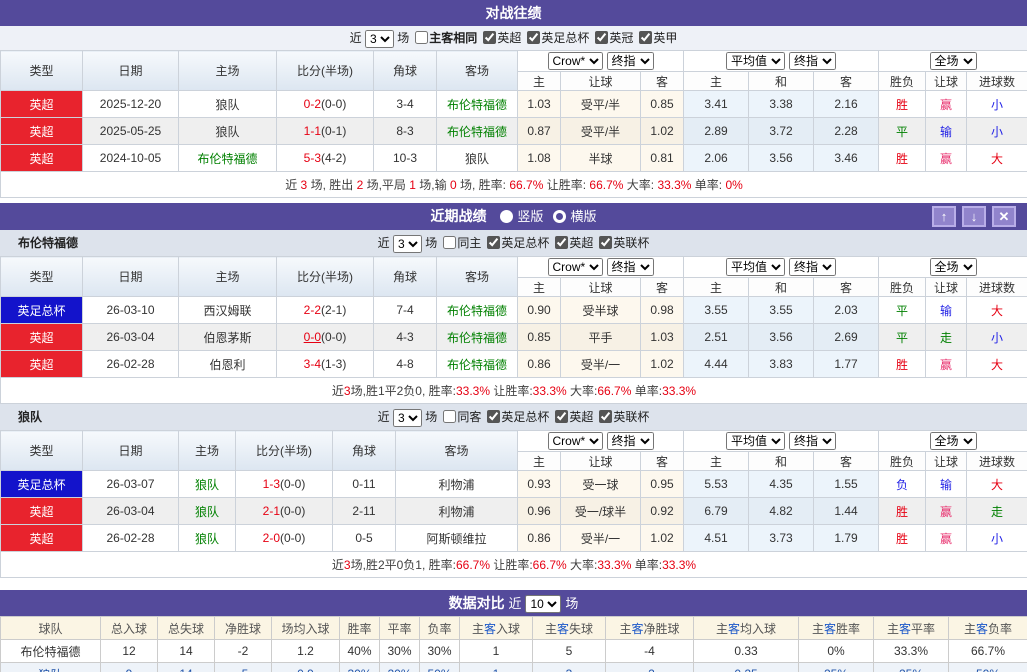 This screenshot has height=672, width=1027. What do you see at coordinates (846, 310) in the screenshot?
I see `average-odds-cell: 2.03` at bounding box center [846, 310].